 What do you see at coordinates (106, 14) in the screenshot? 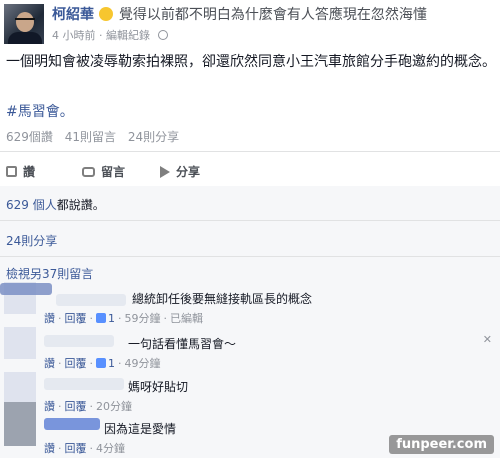
I see `feeling-emoji-icon` at bounding box center [106, 14].